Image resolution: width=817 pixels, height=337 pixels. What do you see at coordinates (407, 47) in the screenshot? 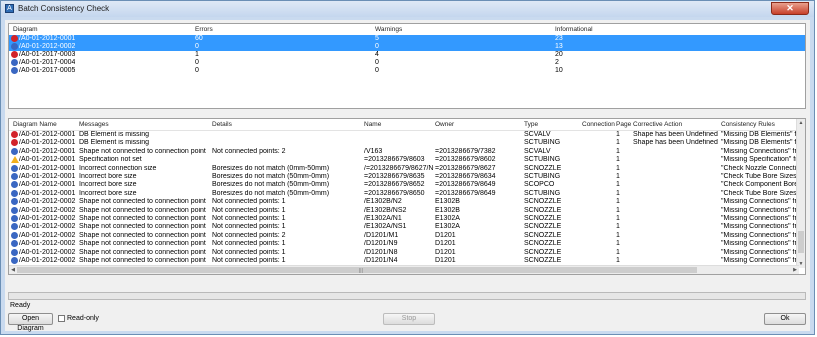
I see `summary-row: /A0-01-2012-0002 0 0 13` at bounding box center [407, 47].